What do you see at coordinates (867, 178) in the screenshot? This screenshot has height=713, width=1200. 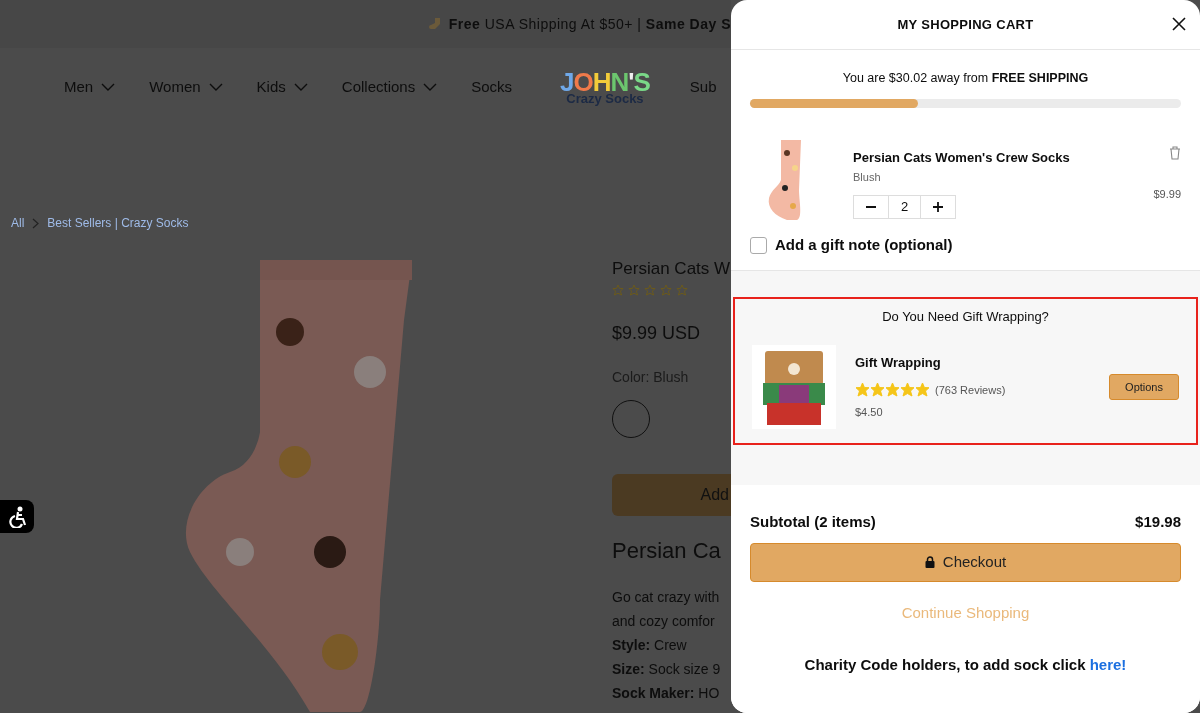 I see `item-variant: Blush` at bounding box center [867, 178].